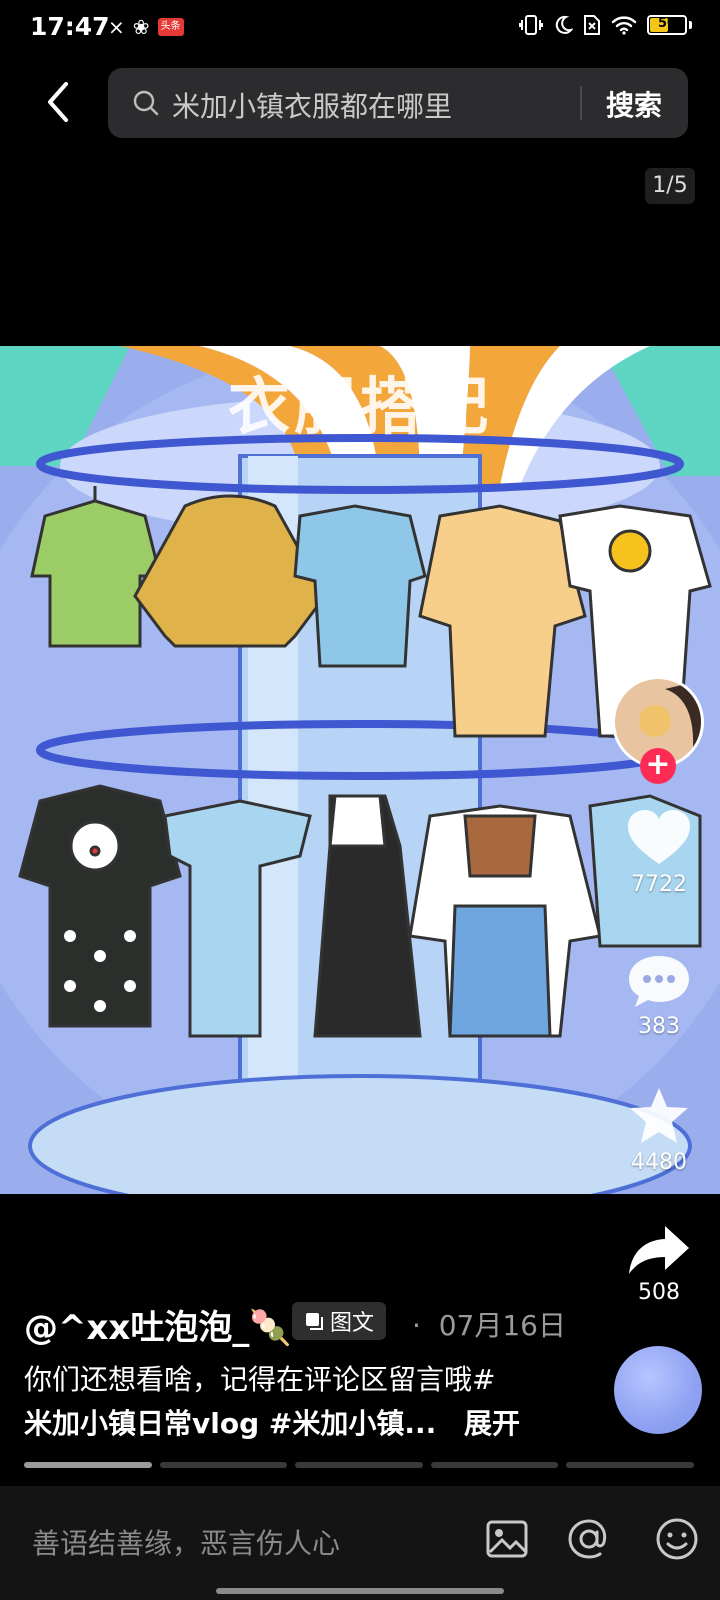 Image resolution: width=720 pixels, height=1600 pixels. What do you see at coordinates (352, 1323) in the screenshot?
I see `post-type-label: 图文` at bounding box center [352, 1323].